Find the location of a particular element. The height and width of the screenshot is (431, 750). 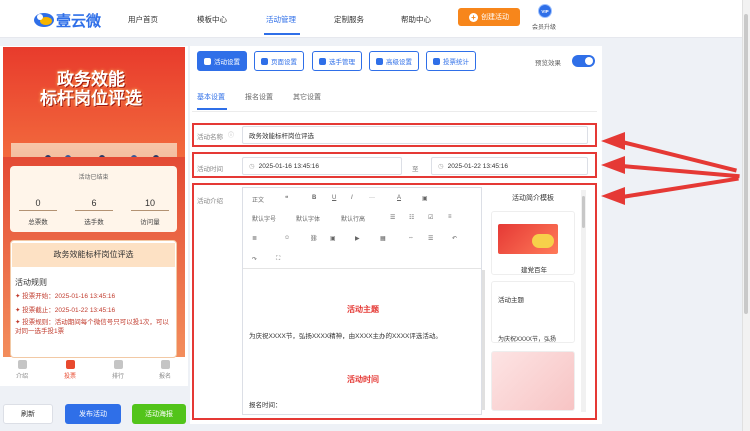

nav-item-help: 帮助中心 is located at coordinates (416, 19).